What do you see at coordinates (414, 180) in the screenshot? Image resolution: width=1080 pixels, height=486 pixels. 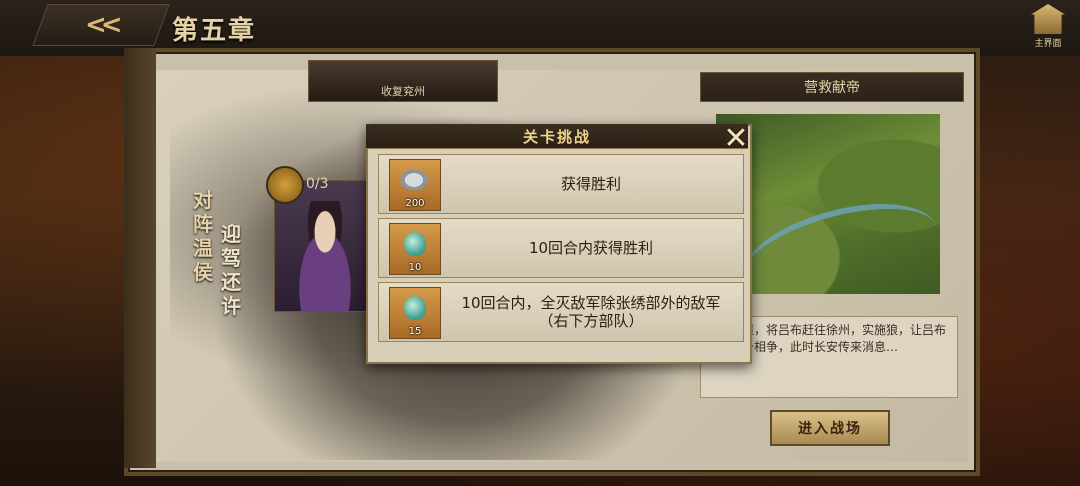 I see `coin-graphic` at bounding box center [414, 180].